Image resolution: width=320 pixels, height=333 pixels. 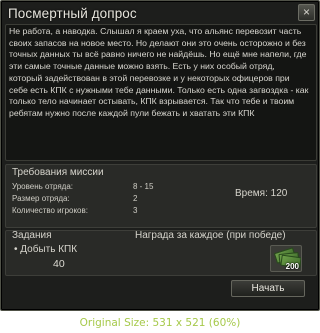 I want to click on mission-time: Время: 120, so click(x=261, y=193).